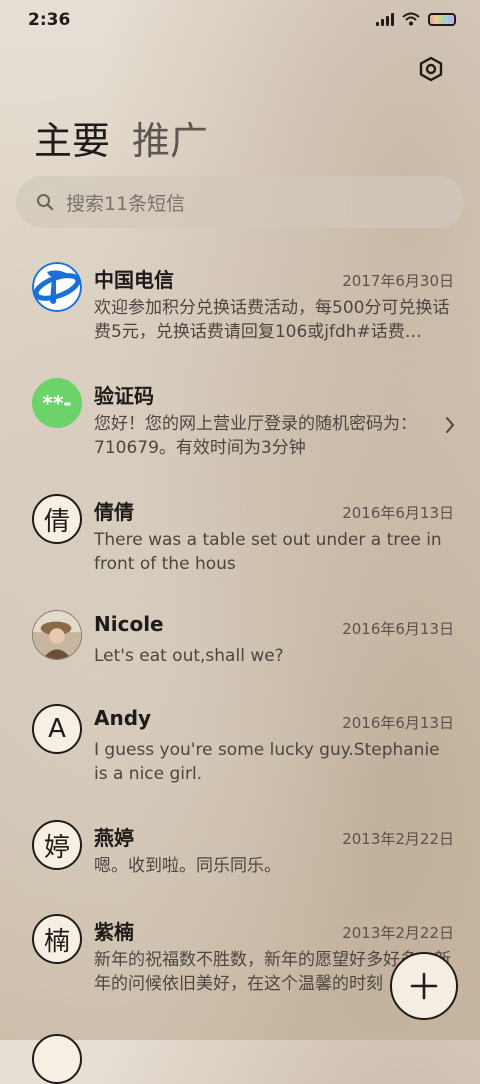  What do you see at coordinates (129, 624) in the screenshot?
I see `contact-name: Nicole` at bounding box center [129, 624].